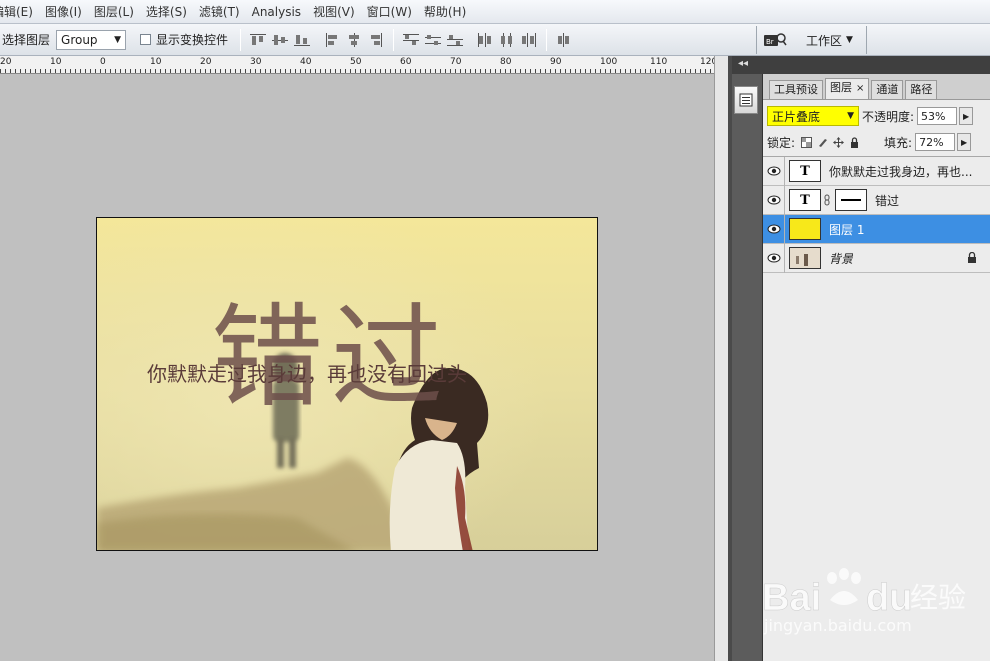 The image size is (990, 661). What do you see at coordinates (935, 142) in the screenshot?
I see `fill-input: 72%` at bounding box center [935, 142].